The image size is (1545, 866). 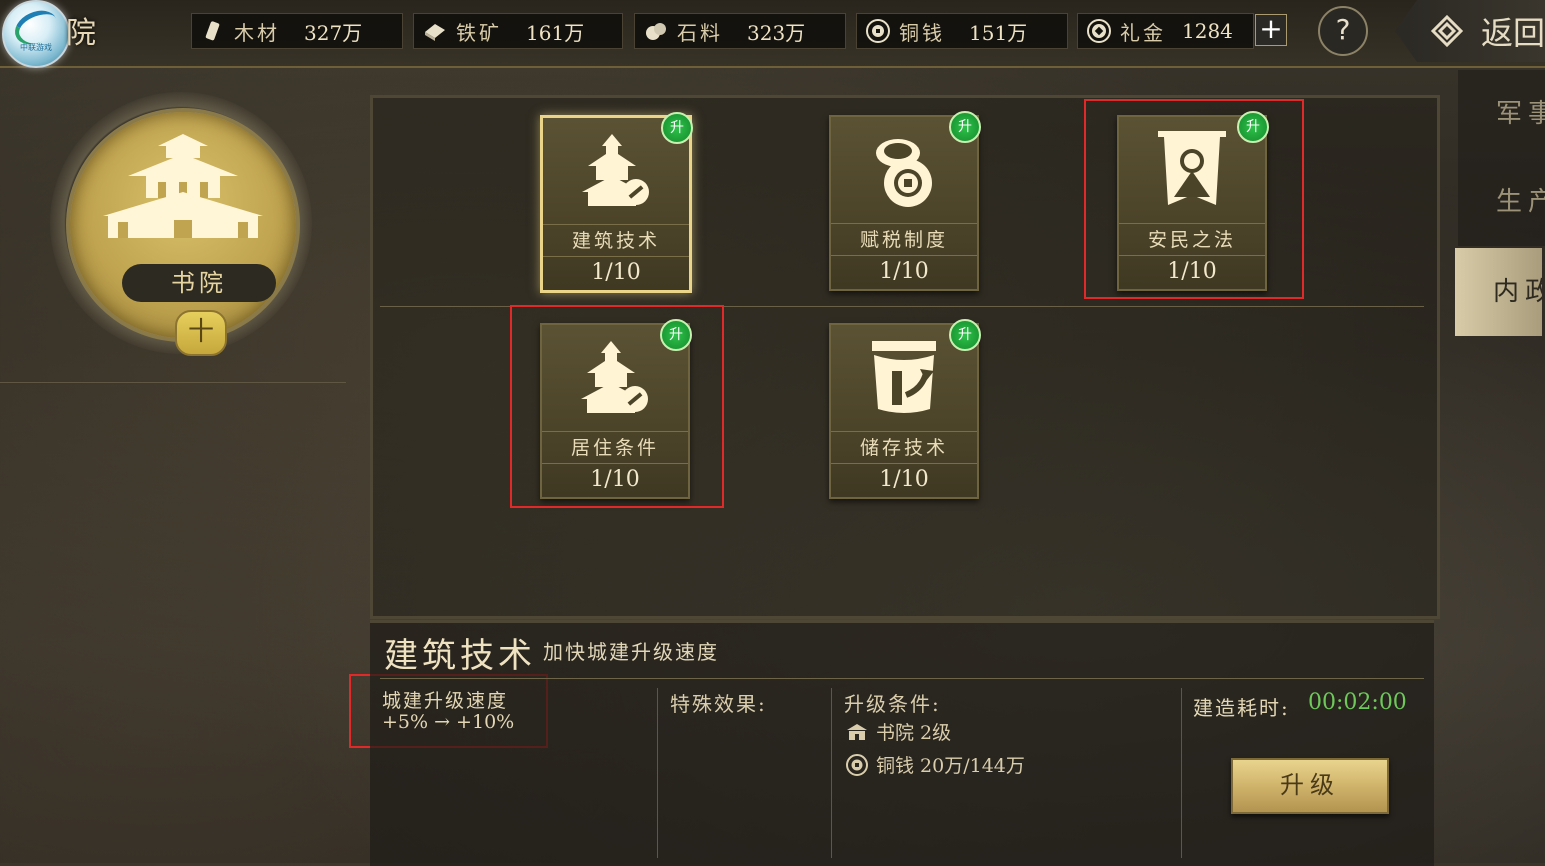 I want to click on stat-name: 城建升级速度, so click(x=445, y=701).